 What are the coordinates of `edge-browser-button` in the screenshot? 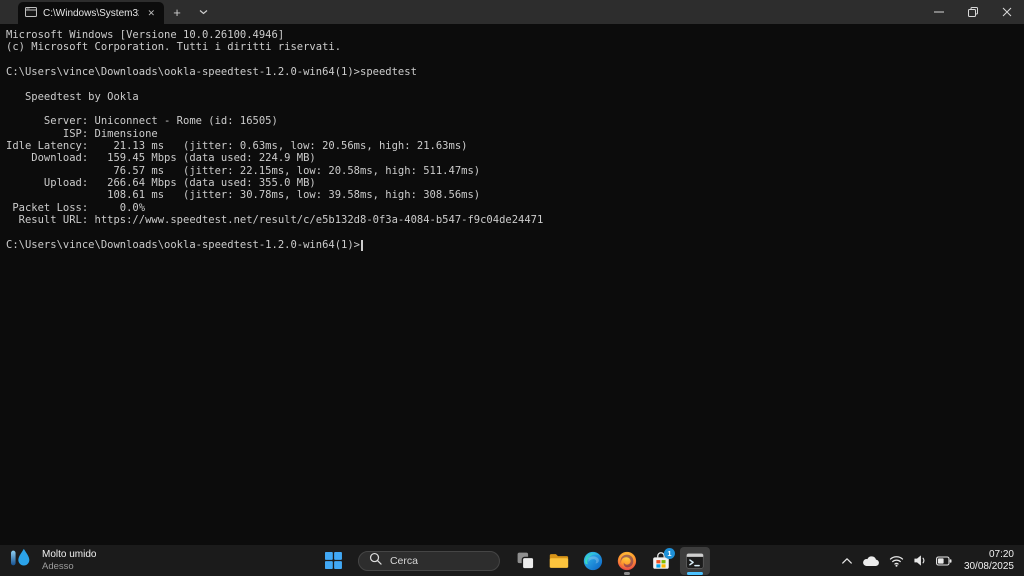 It's located at (593, 561).